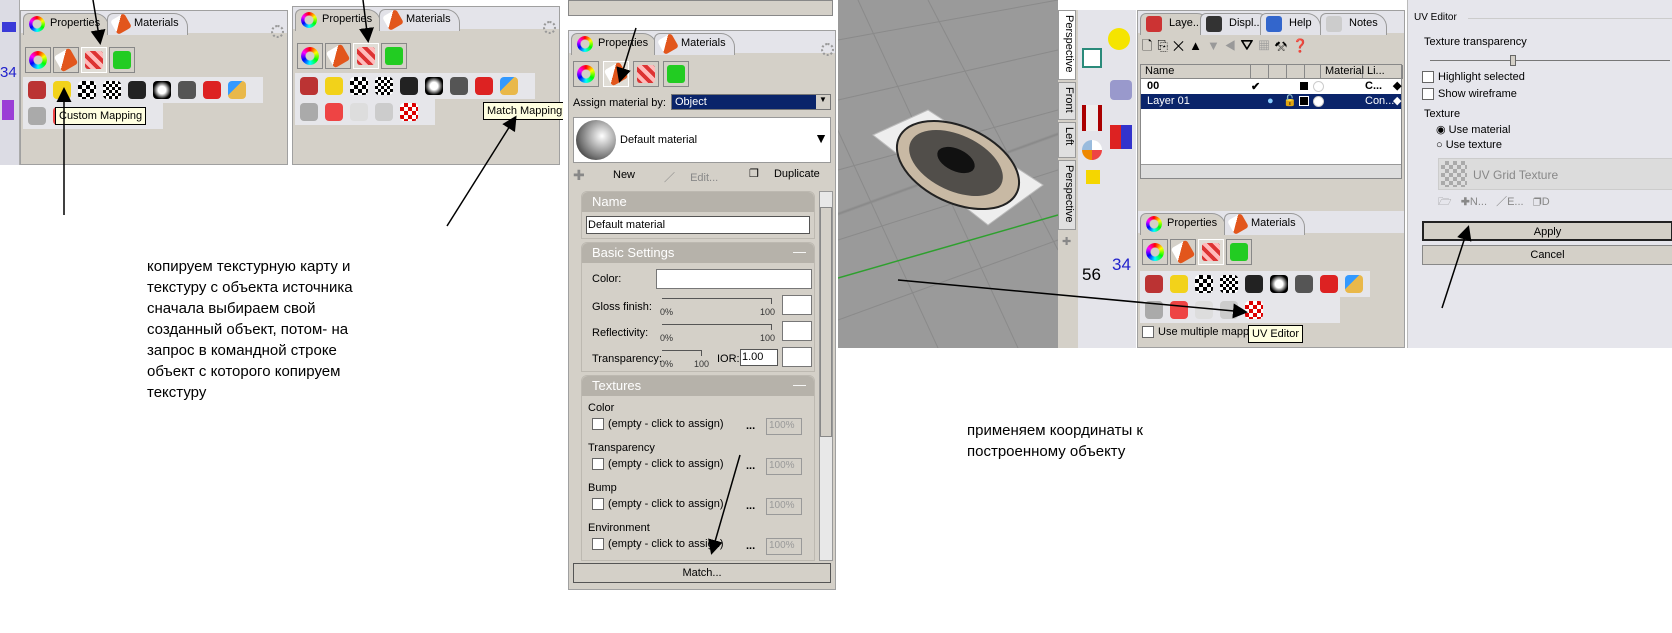 The height and width of the screenshot is (633, 1672). Describe the element at coordinates (1304, 86) in the screenshot. I see `layer-color-swatch` at that location.